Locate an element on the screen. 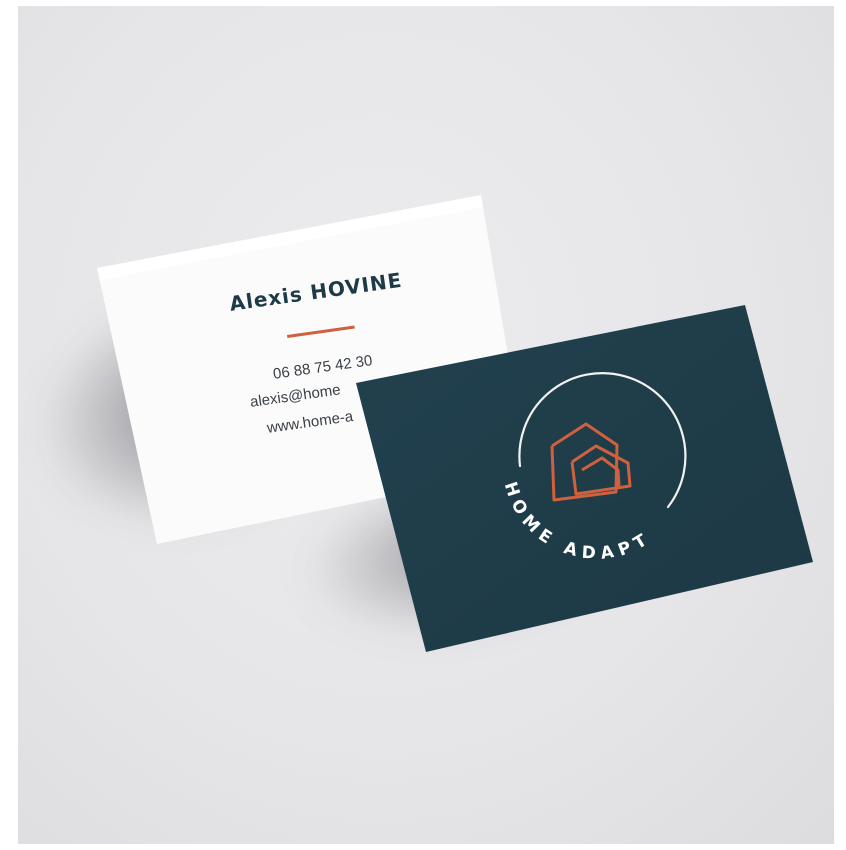  brand-wordmark: HOME ADAPT is located at coordinates (578, 521).